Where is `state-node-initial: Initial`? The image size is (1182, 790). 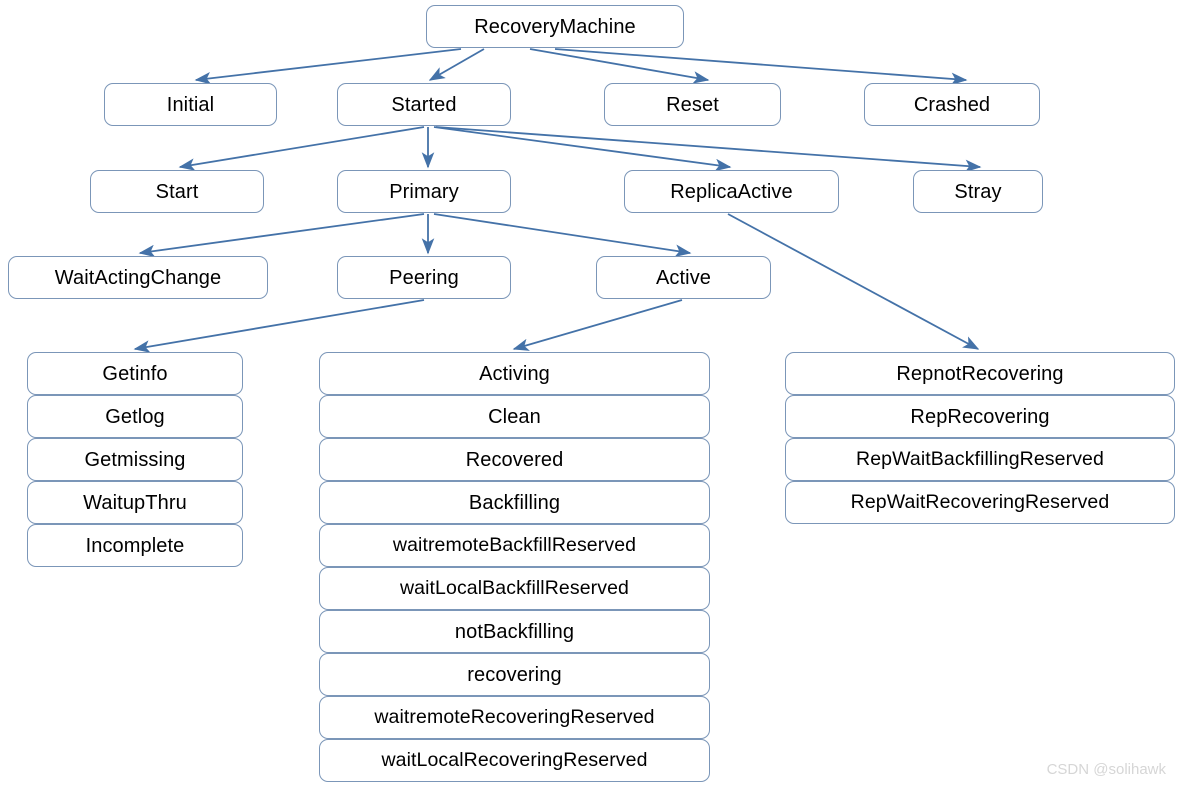
state-node-initial: Initial is located at coordinates (190, 104).